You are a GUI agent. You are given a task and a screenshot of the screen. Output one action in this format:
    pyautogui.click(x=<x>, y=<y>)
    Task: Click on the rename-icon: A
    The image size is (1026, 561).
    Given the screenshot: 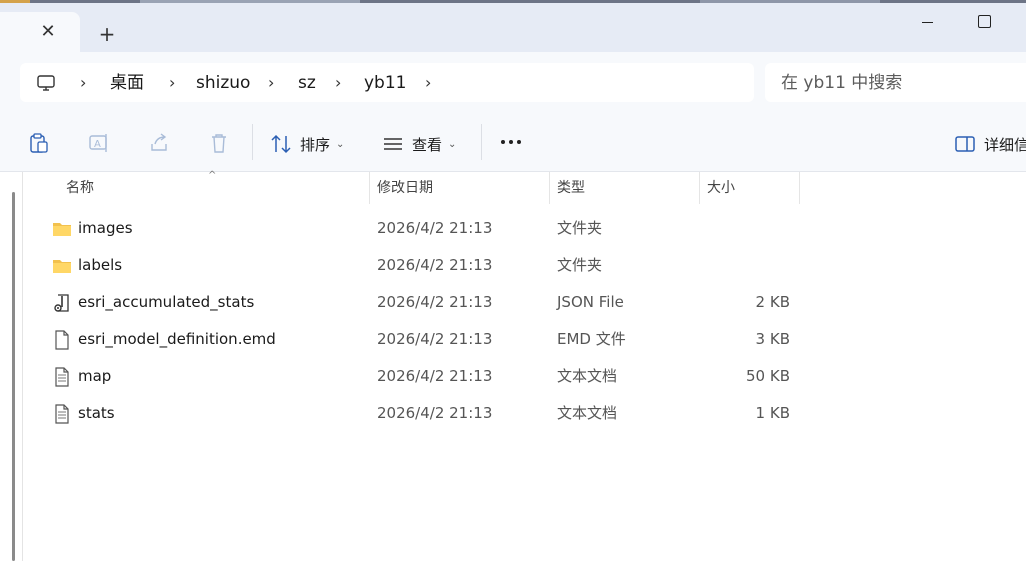 What is the action you would take?
    pyautogui.click(x=99, y=143)
    